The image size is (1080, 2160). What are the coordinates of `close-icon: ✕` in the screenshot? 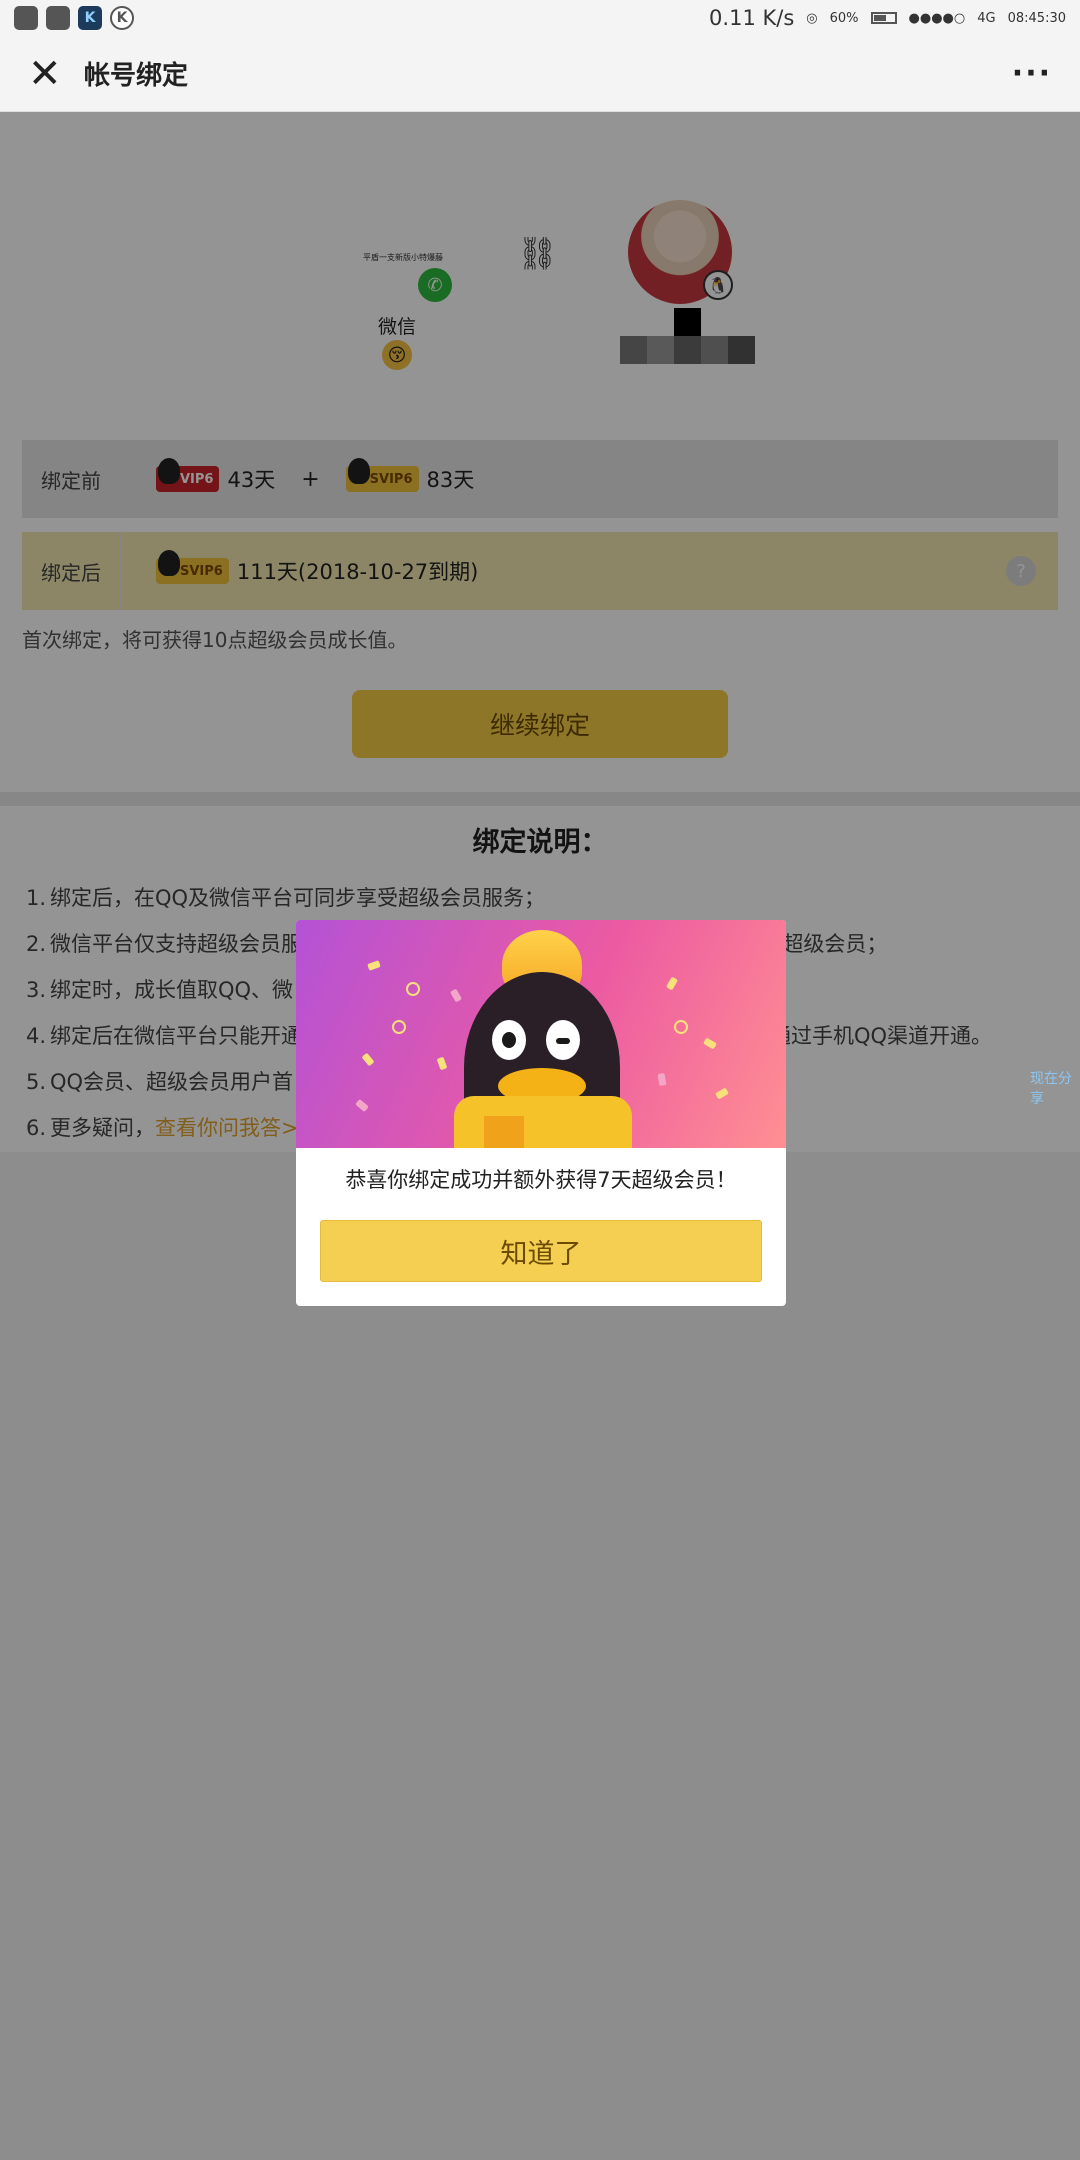 It's located at (45, 74).